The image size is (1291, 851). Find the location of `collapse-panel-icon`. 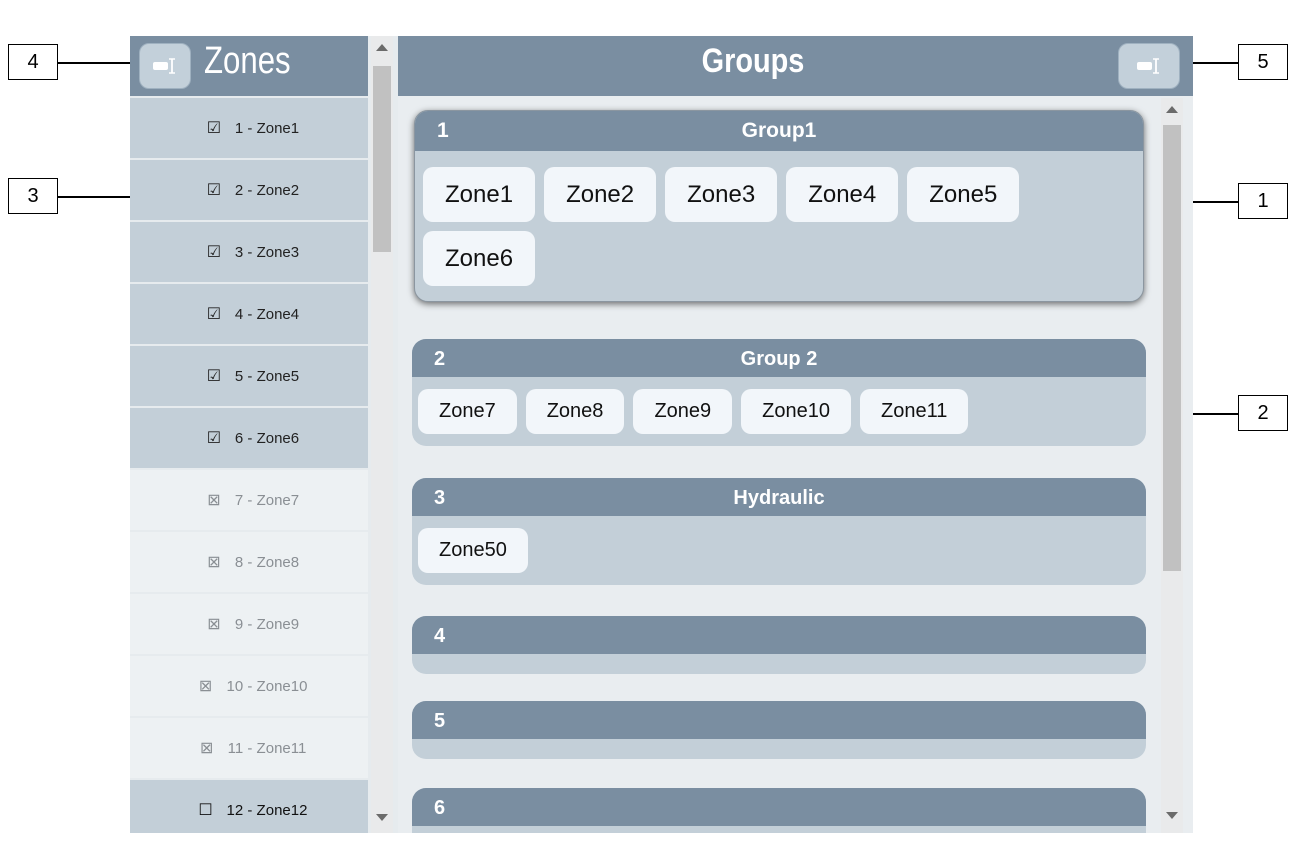

collapse-panel-icon is located at coordinates (1148, 66).